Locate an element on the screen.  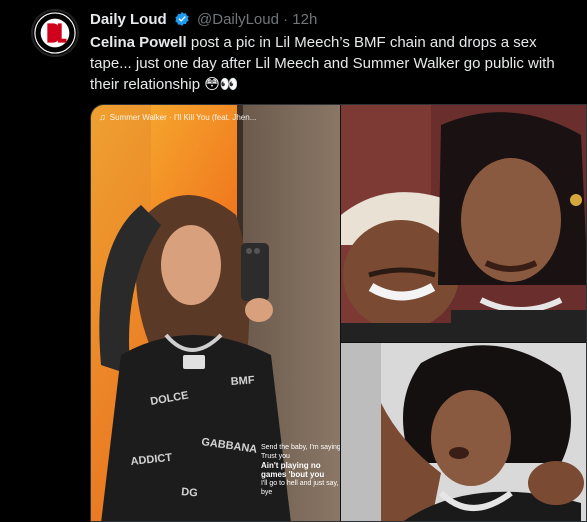
author-name: Daily Loud is located at coordinates (128, 19).